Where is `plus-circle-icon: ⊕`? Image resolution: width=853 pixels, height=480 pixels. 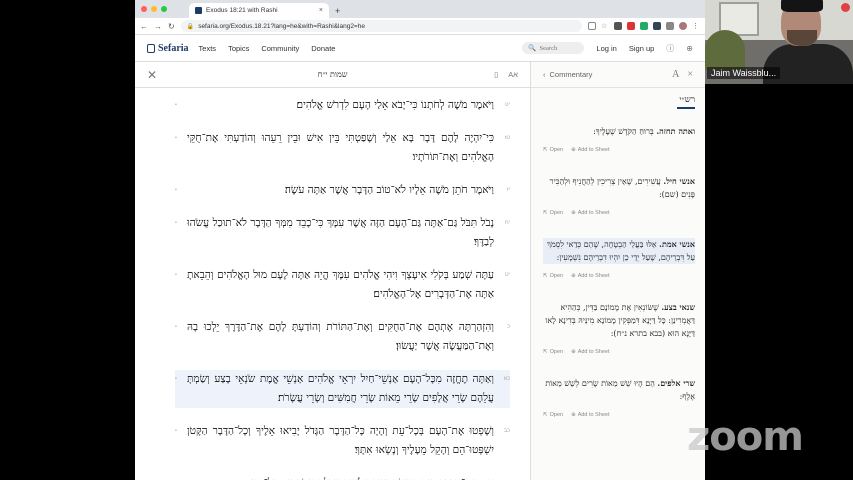
plus-circle-icon: ⊕ is located at coordinates (573, 213).